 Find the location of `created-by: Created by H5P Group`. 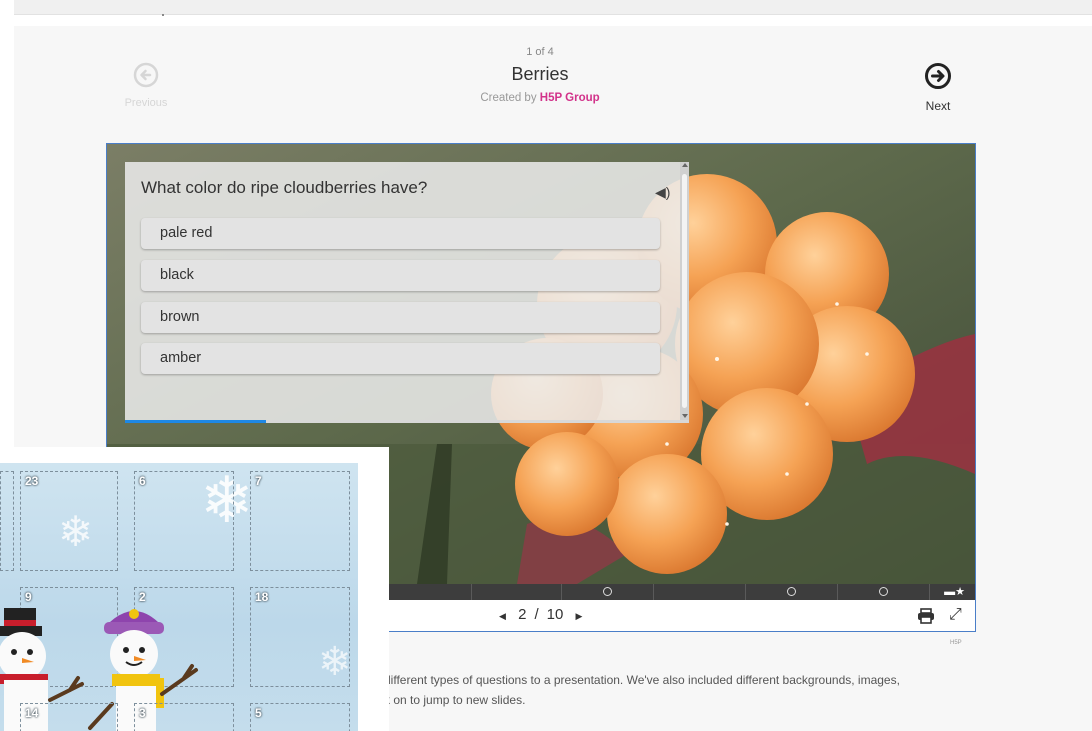

created-by: Created by H5P Group is located at coordinates (540, 98).